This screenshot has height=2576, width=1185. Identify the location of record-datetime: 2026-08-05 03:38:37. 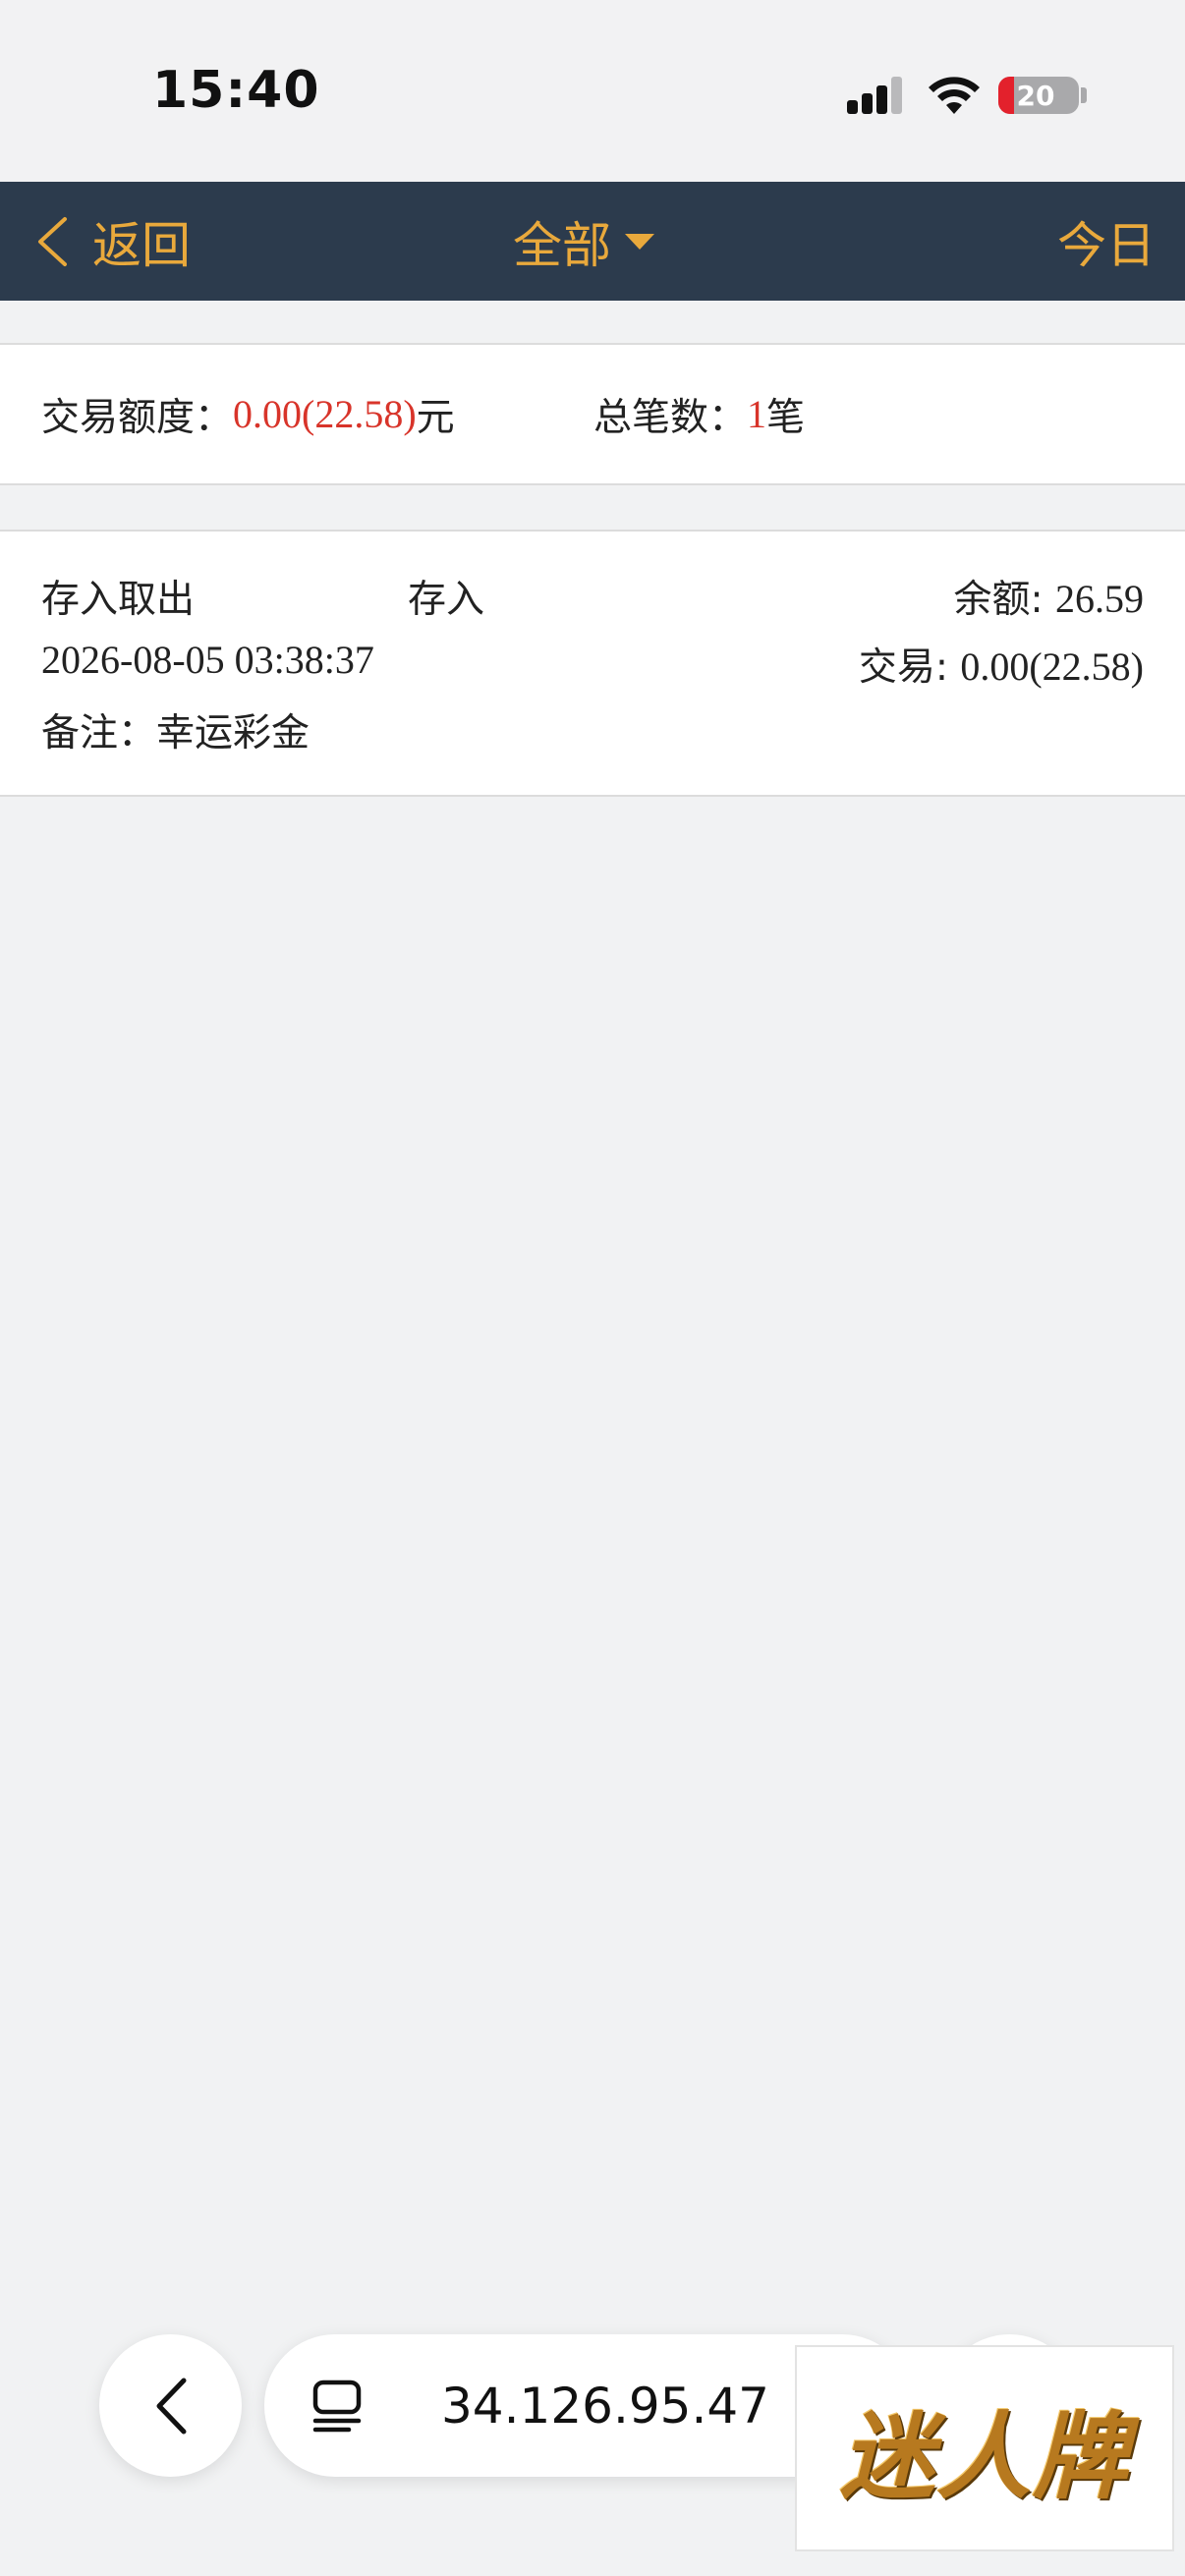
(208, 660).